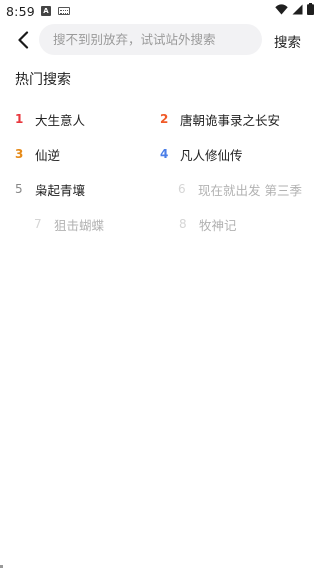  What do you see at coordinates (46, 11) in the screenshot?
I see `app-notification-icon: A` at bounding box center [46, 11].